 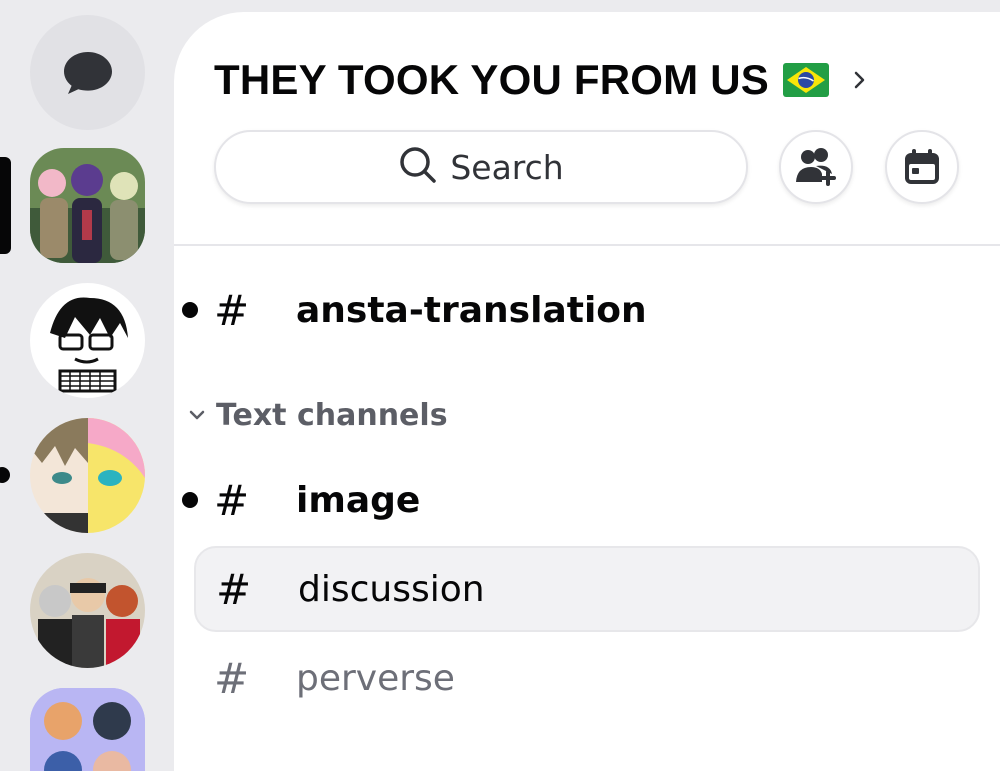 I want to click on chevron-right-icon, so click(x=860, y=80).